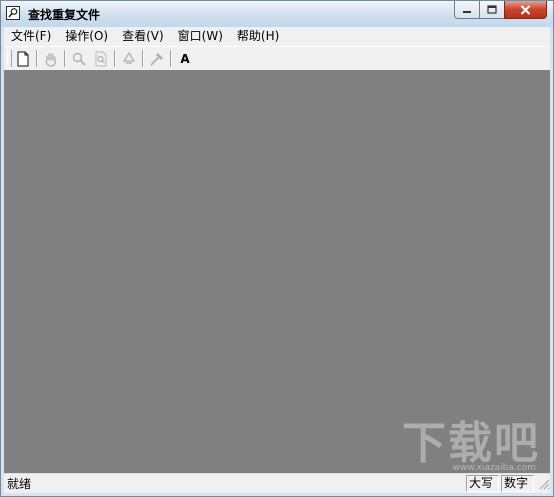  I want to click on resize-grip, so click(543, 483).